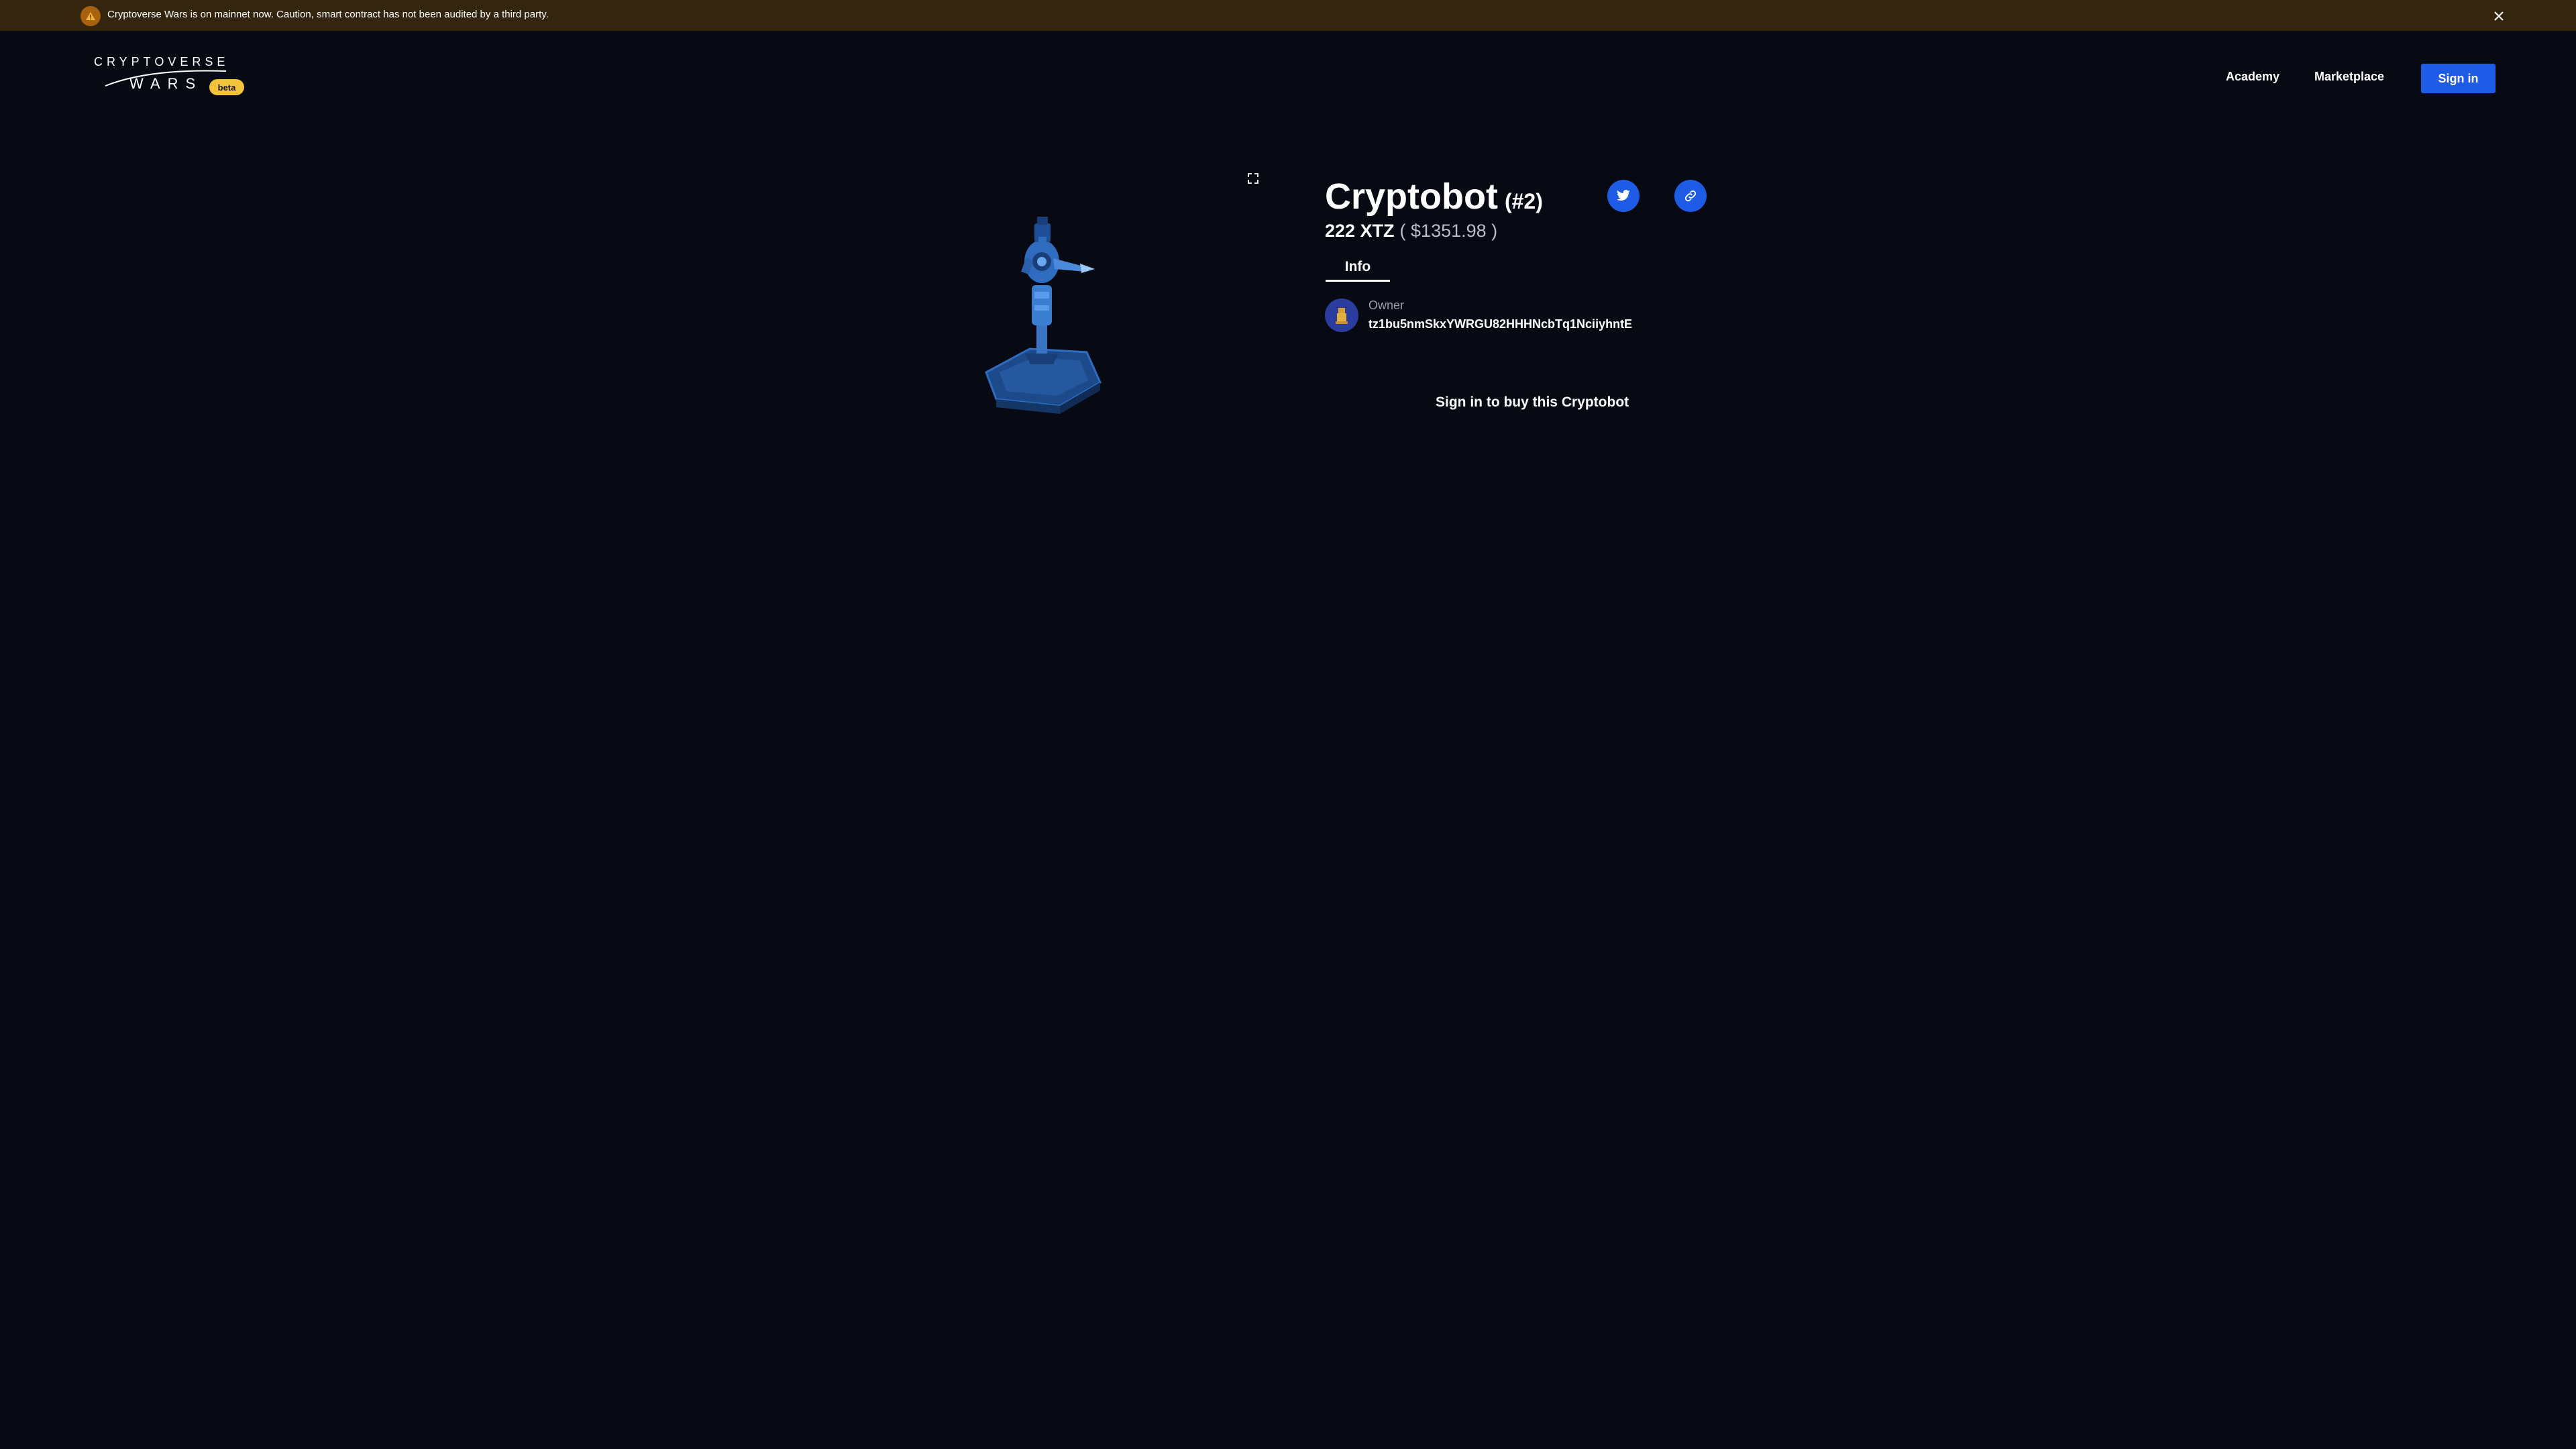  Describe the element at coordinates (1523, 201) in the screenshot. I see `item-id: (#2)` at that location.